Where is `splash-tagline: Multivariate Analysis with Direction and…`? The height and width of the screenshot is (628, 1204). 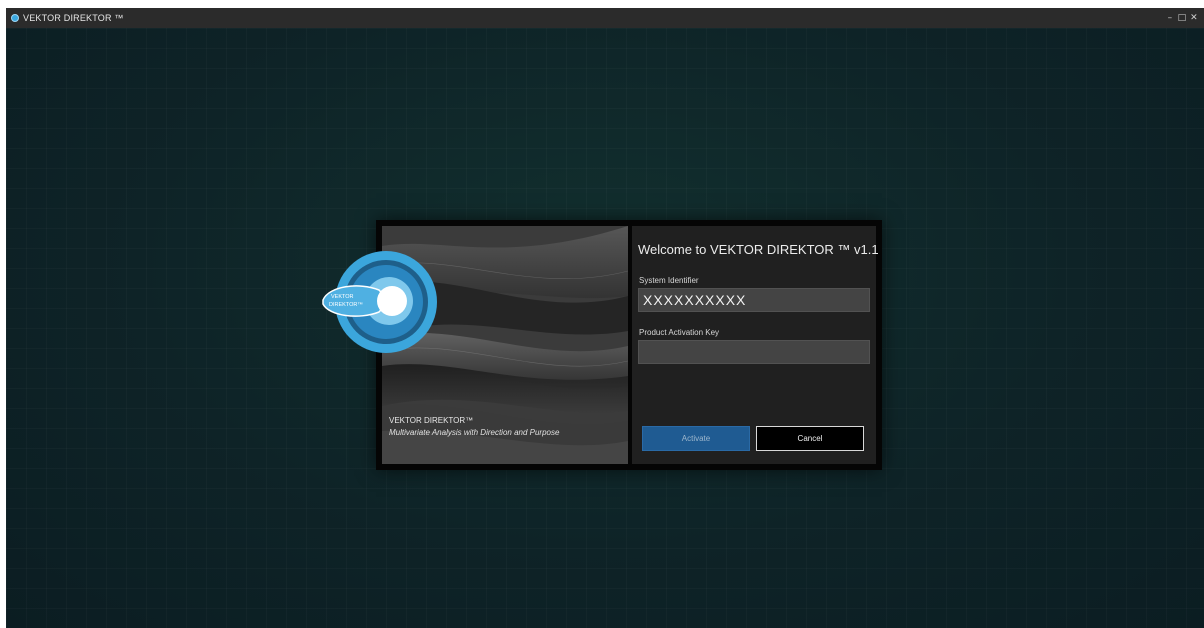 splash-tagline: Multivariate Analysis with Direction and… is located at coordinates (474, 432).